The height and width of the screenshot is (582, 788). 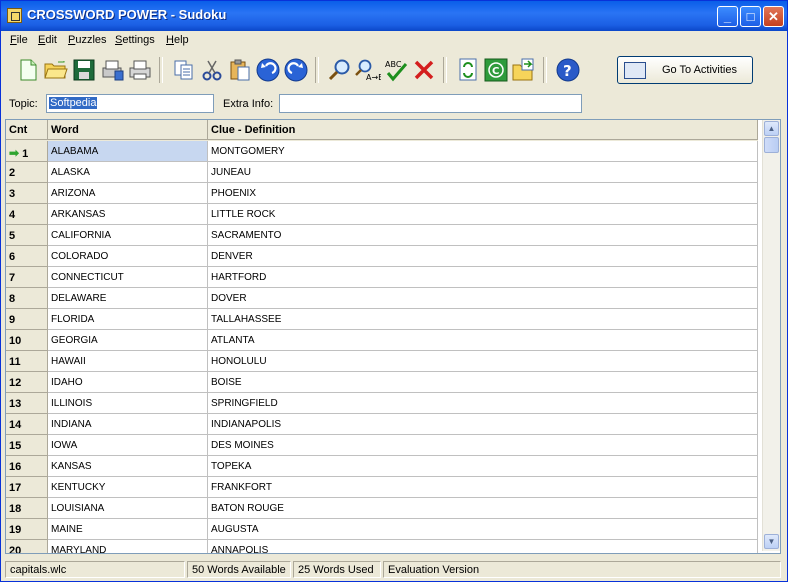 What do you see at coordinates (128, 214) in the screenshot?
I see `word-cell: ARKANSAS` at bounding box center [128, 214].